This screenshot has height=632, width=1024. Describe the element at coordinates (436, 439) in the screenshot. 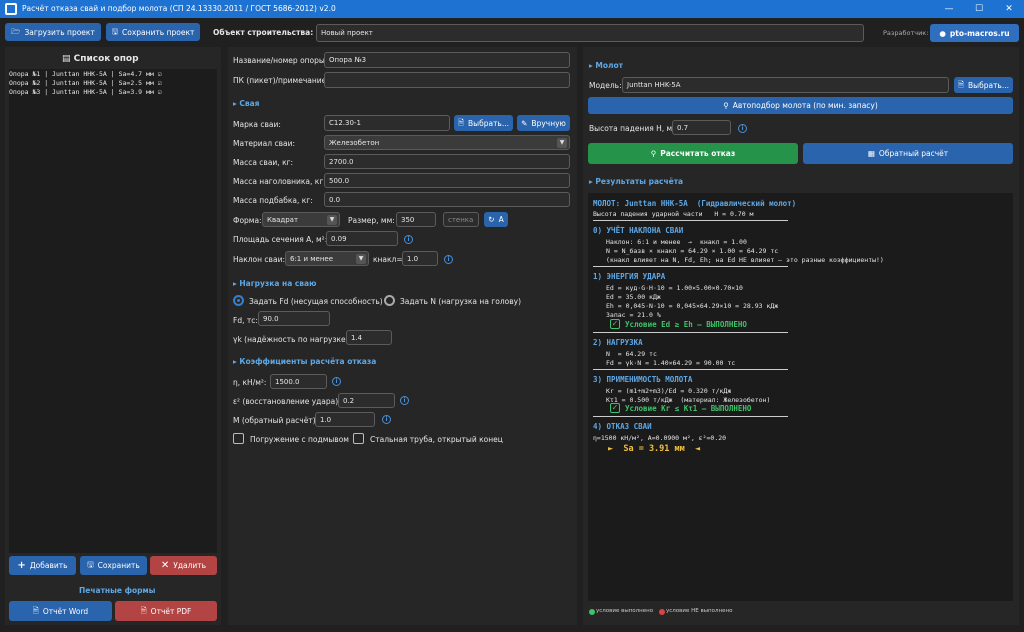

I see `pipe-checkbox-label: Стальная труба, открытый конец` at that location.